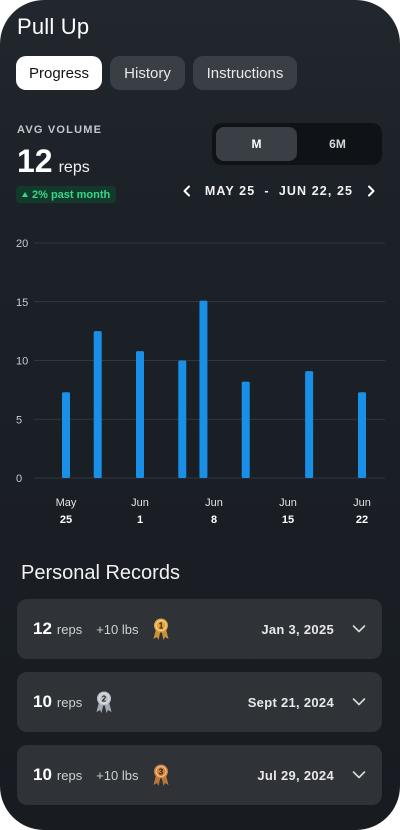 This screenshot has width=400, height=830. I want to click on personal-records-title: Personal Records, so click(100, 573).